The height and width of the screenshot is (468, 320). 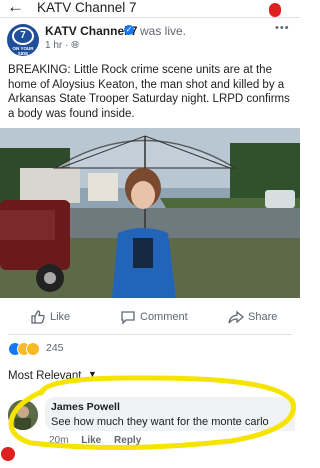 I want to click on page-avatar: 7 ON YOUR SIDE, so click(x=23, y=40).